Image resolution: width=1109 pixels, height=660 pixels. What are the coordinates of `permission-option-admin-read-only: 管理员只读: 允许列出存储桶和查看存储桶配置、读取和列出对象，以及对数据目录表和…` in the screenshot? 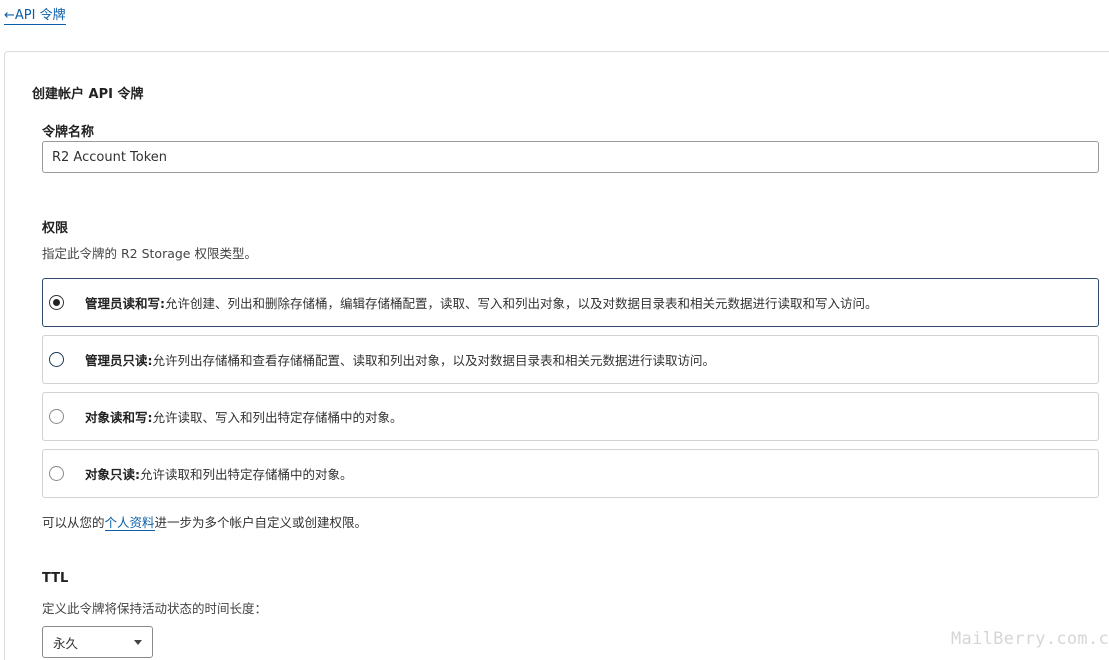 It's located at (570, 359).